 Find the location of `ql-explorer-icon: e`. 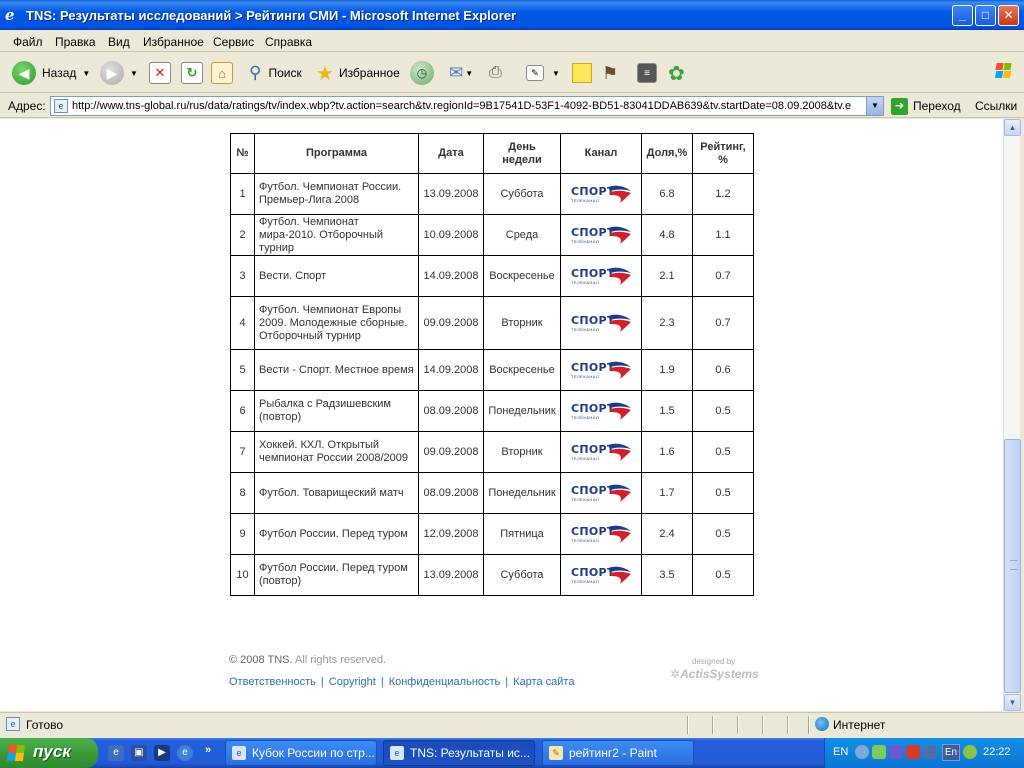

ql-explorer-icon: e is located at coordinates (116, 753).